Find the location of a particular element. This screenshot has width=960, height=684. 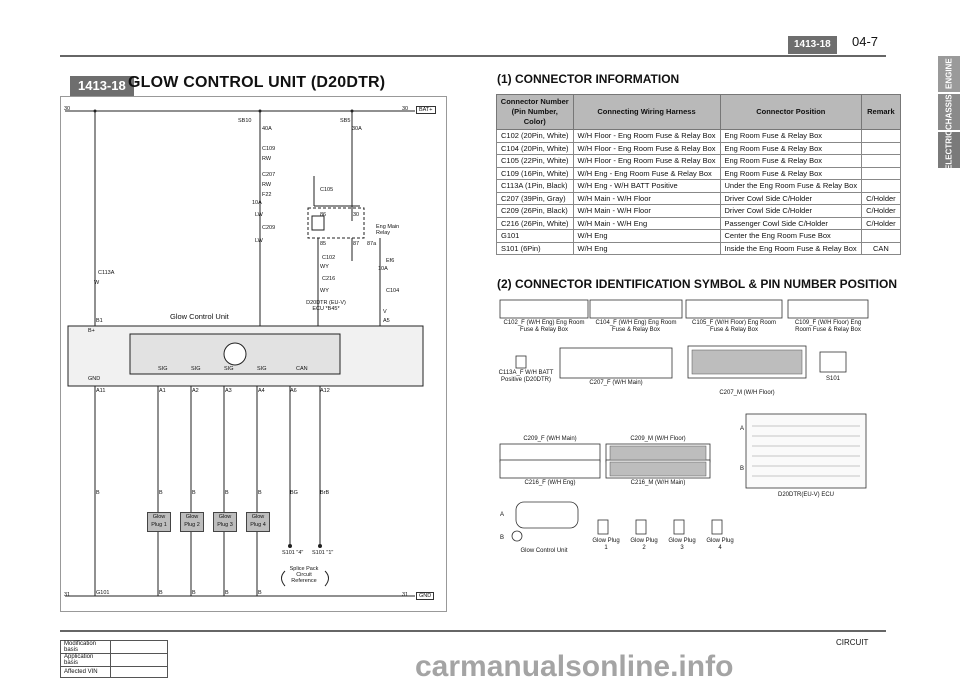

relay-85: 85 is located at coordinates (323, 244).